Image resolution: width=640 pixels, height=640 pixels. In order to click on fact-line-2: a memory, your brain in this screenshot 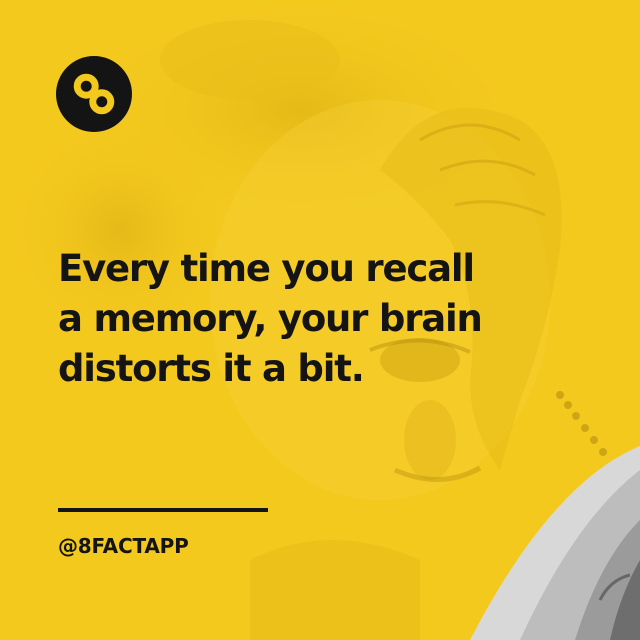, I will do `click(270, 318)`.